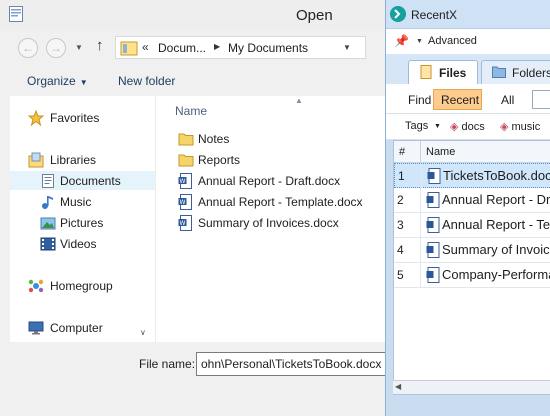  I want to click on tab-files: Files, so click(443, 72).